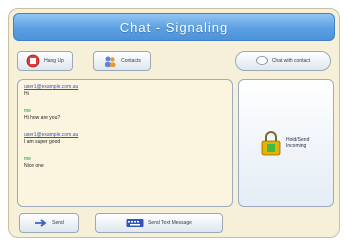  I want to click on hang-up-button: Hang Up, so click(45, 61).